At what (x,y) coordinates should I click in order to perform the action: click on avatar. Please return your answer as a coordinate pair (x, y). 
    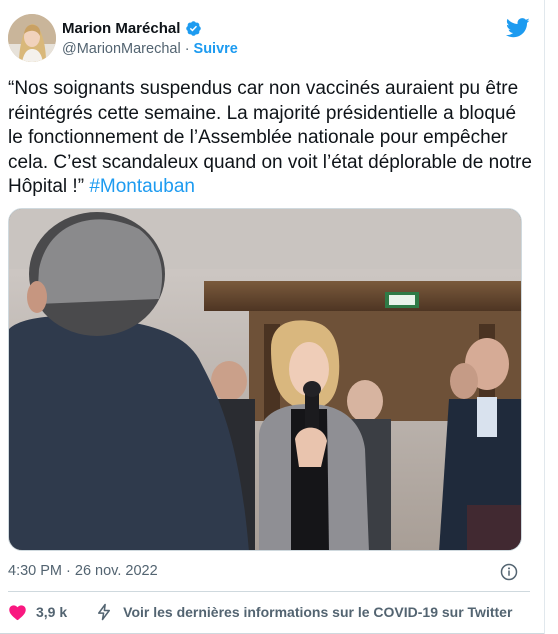
    Looking at the image, I should click on (32, 38).